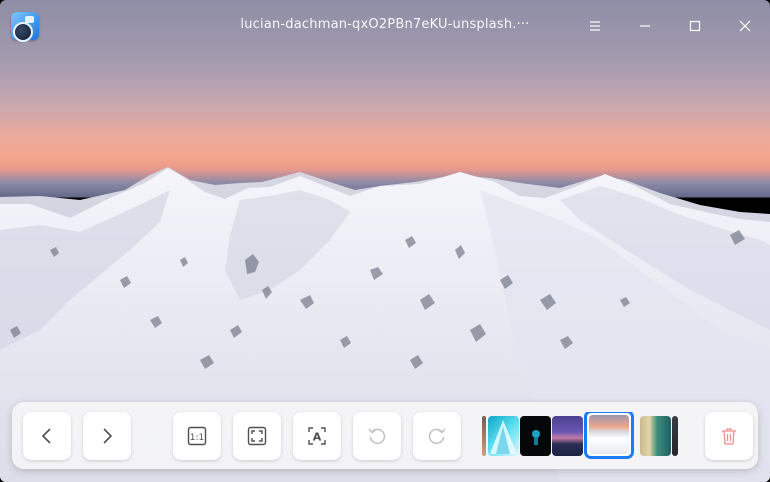  I want to click on rotate-ccw-icon, so click(377, 436).